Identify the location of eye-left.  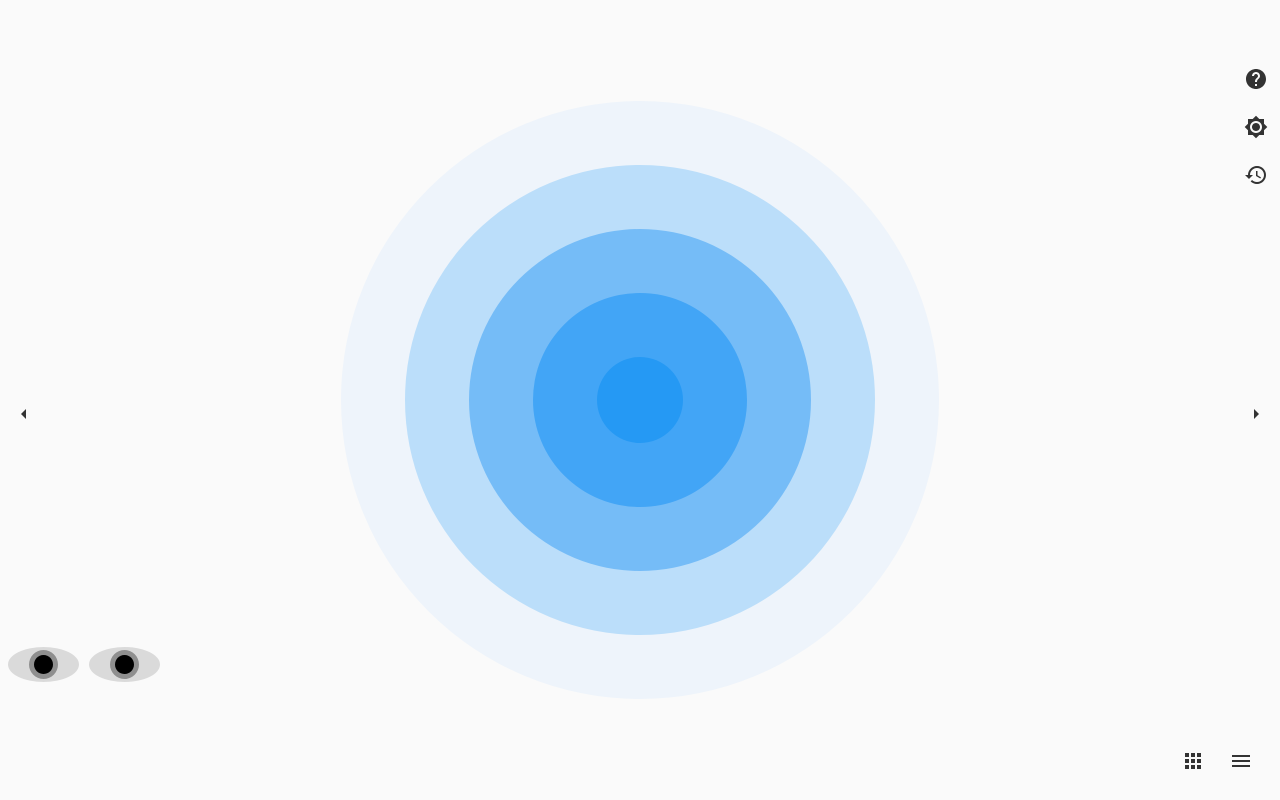
(43, 664).